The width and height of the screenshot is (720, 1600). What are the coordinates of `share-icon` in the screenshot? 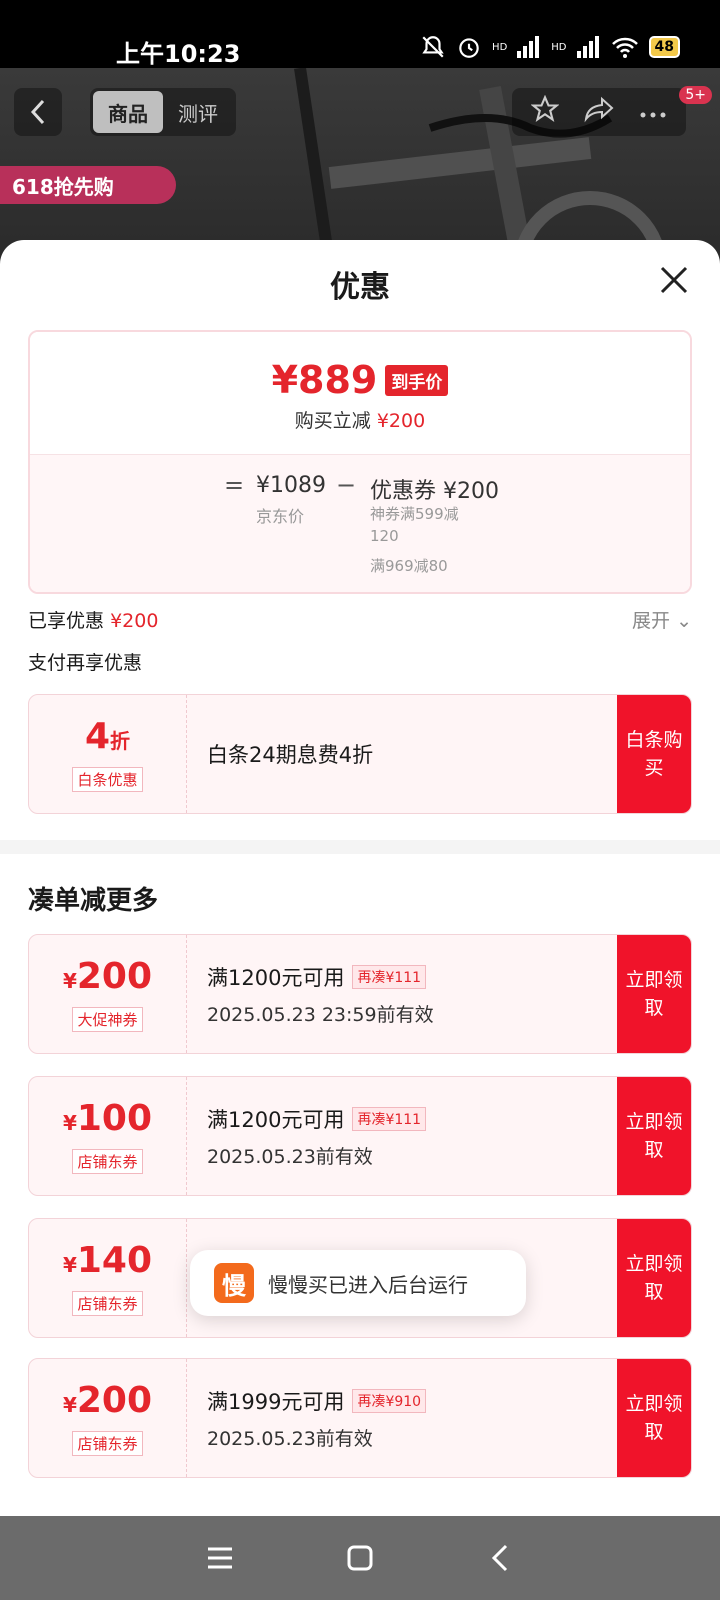 It's located at (599, 109).